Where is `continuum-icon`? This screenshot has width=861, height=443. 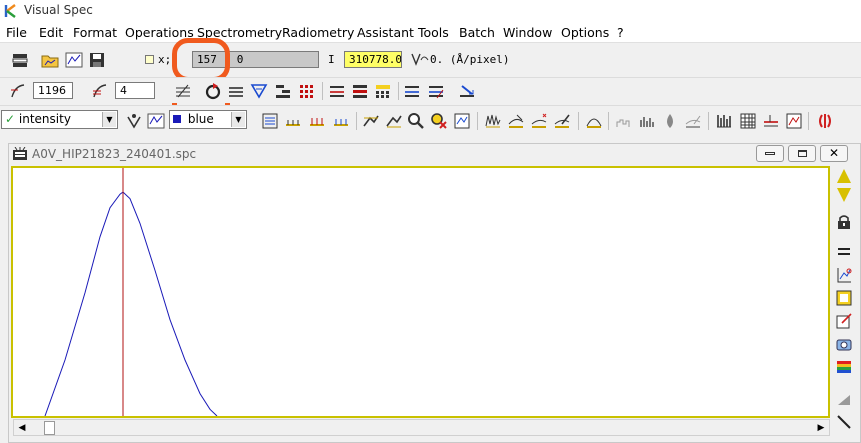 continuum-icon is located at coordinates (493, 121).